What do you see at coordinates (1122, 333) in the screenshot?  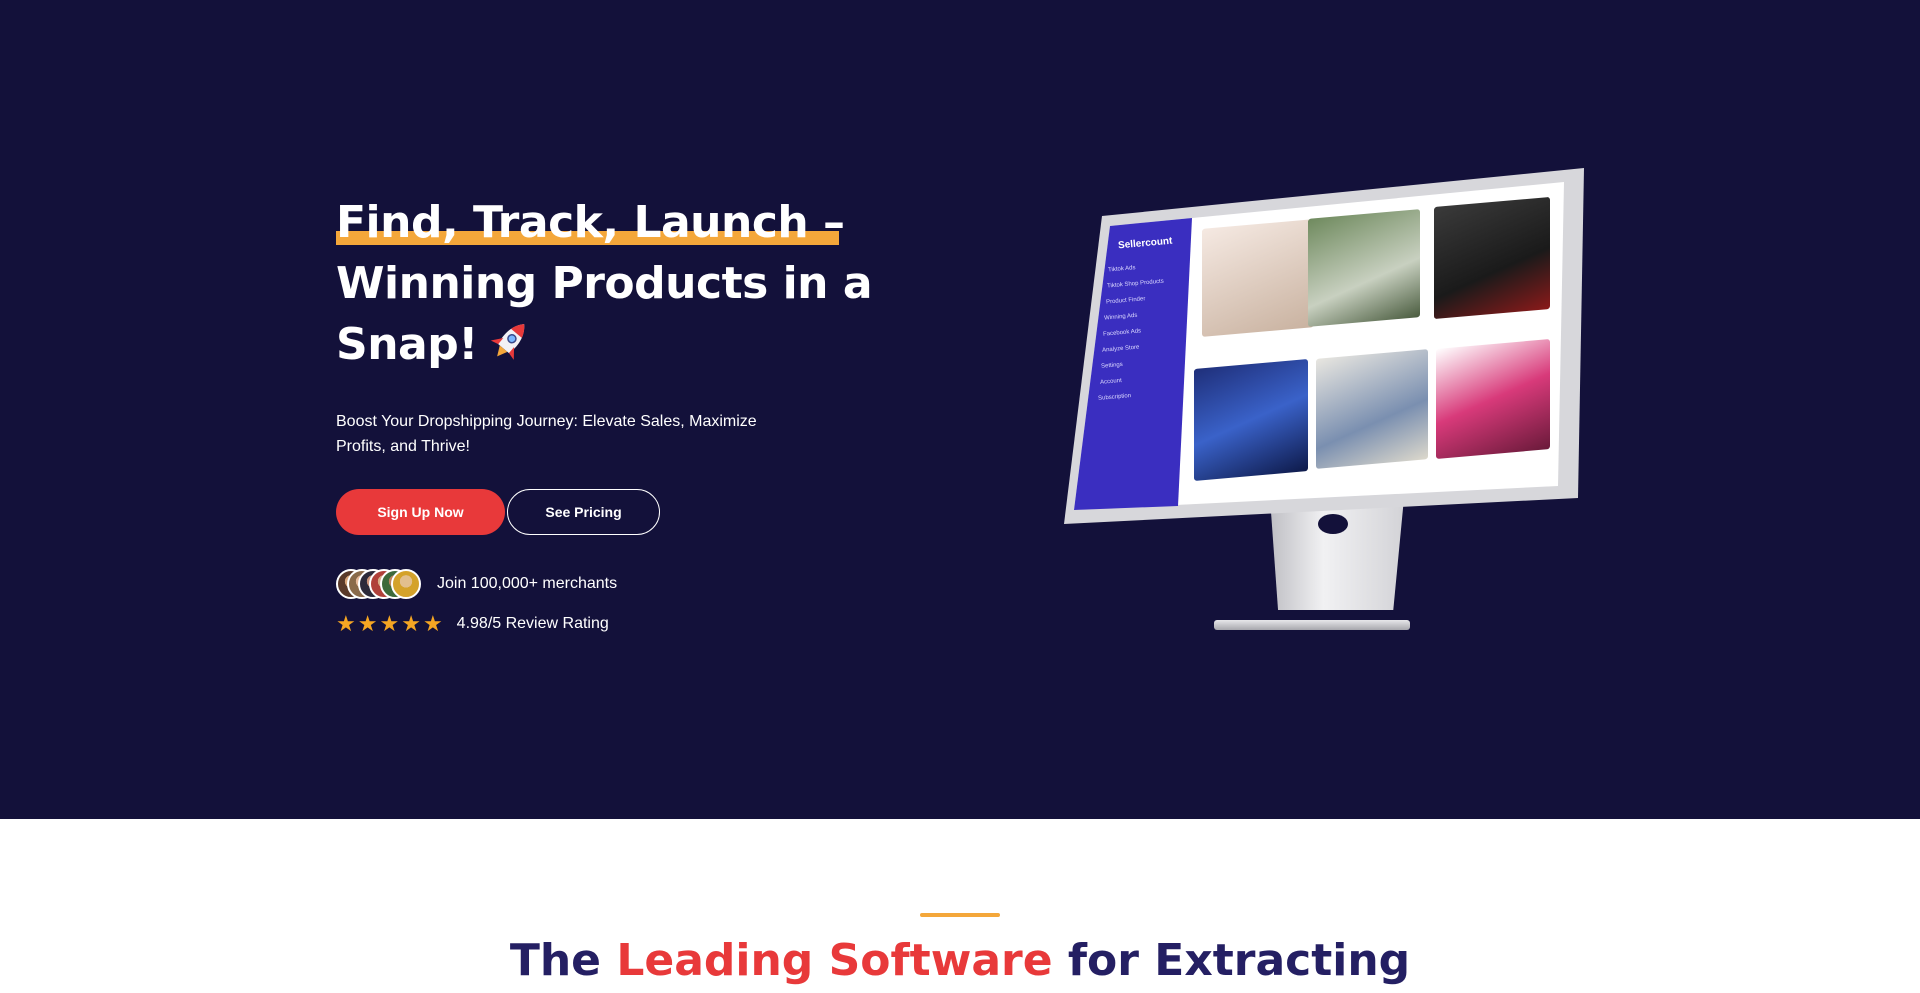 I see `app-menu-item: Facebook Ads` at bounding box center [1122, 333].